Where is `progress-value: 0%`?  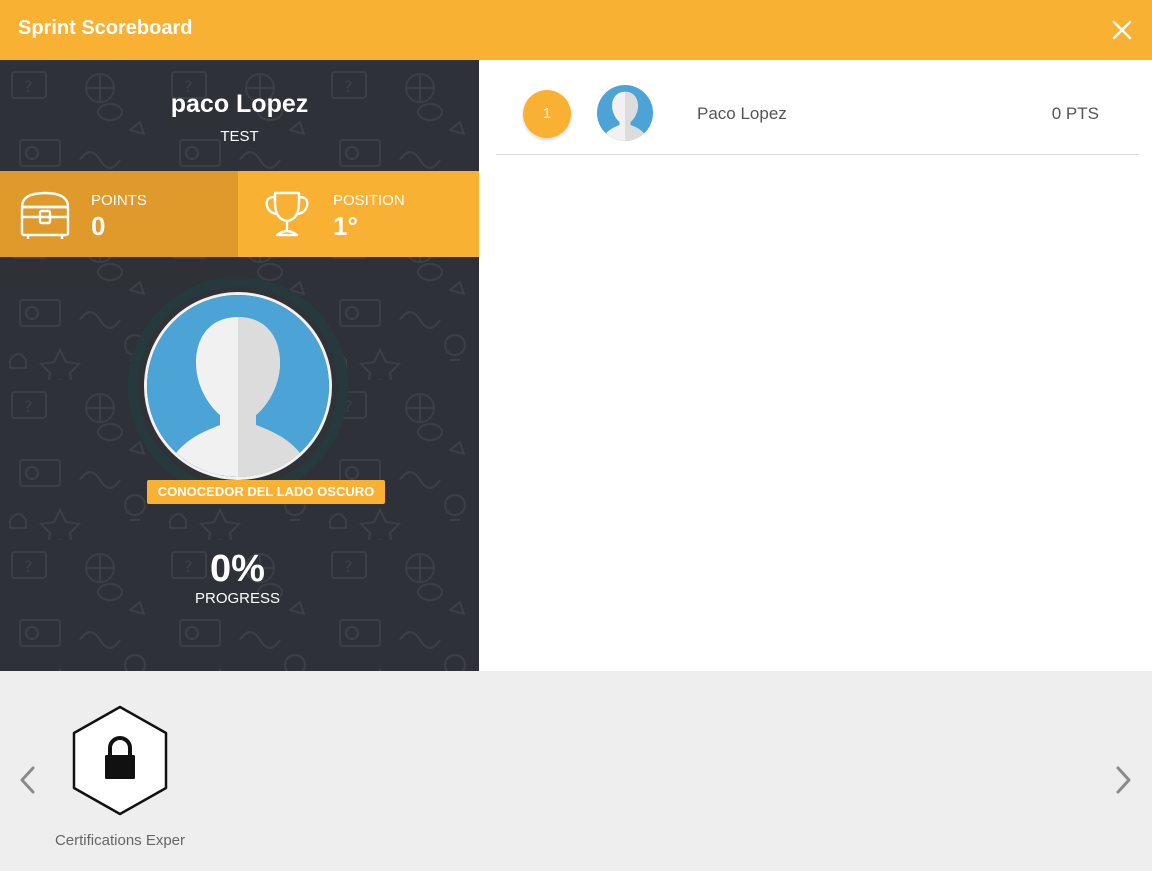
progress-value: 0% is located at coordinates (237, 569).